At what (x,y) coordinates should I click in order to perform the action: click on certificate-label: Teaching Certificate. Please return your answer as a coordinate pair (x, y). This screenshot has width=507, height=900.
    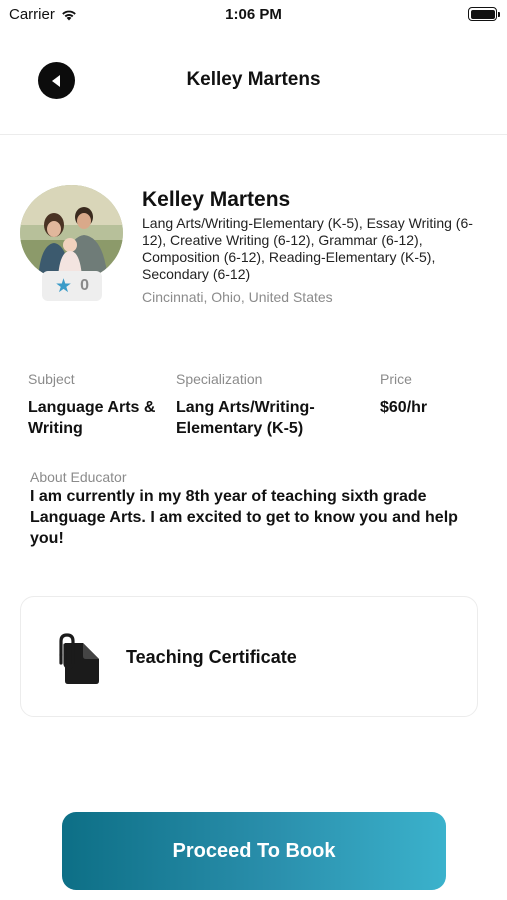
    Looking at the image, I should click on (211, 657).